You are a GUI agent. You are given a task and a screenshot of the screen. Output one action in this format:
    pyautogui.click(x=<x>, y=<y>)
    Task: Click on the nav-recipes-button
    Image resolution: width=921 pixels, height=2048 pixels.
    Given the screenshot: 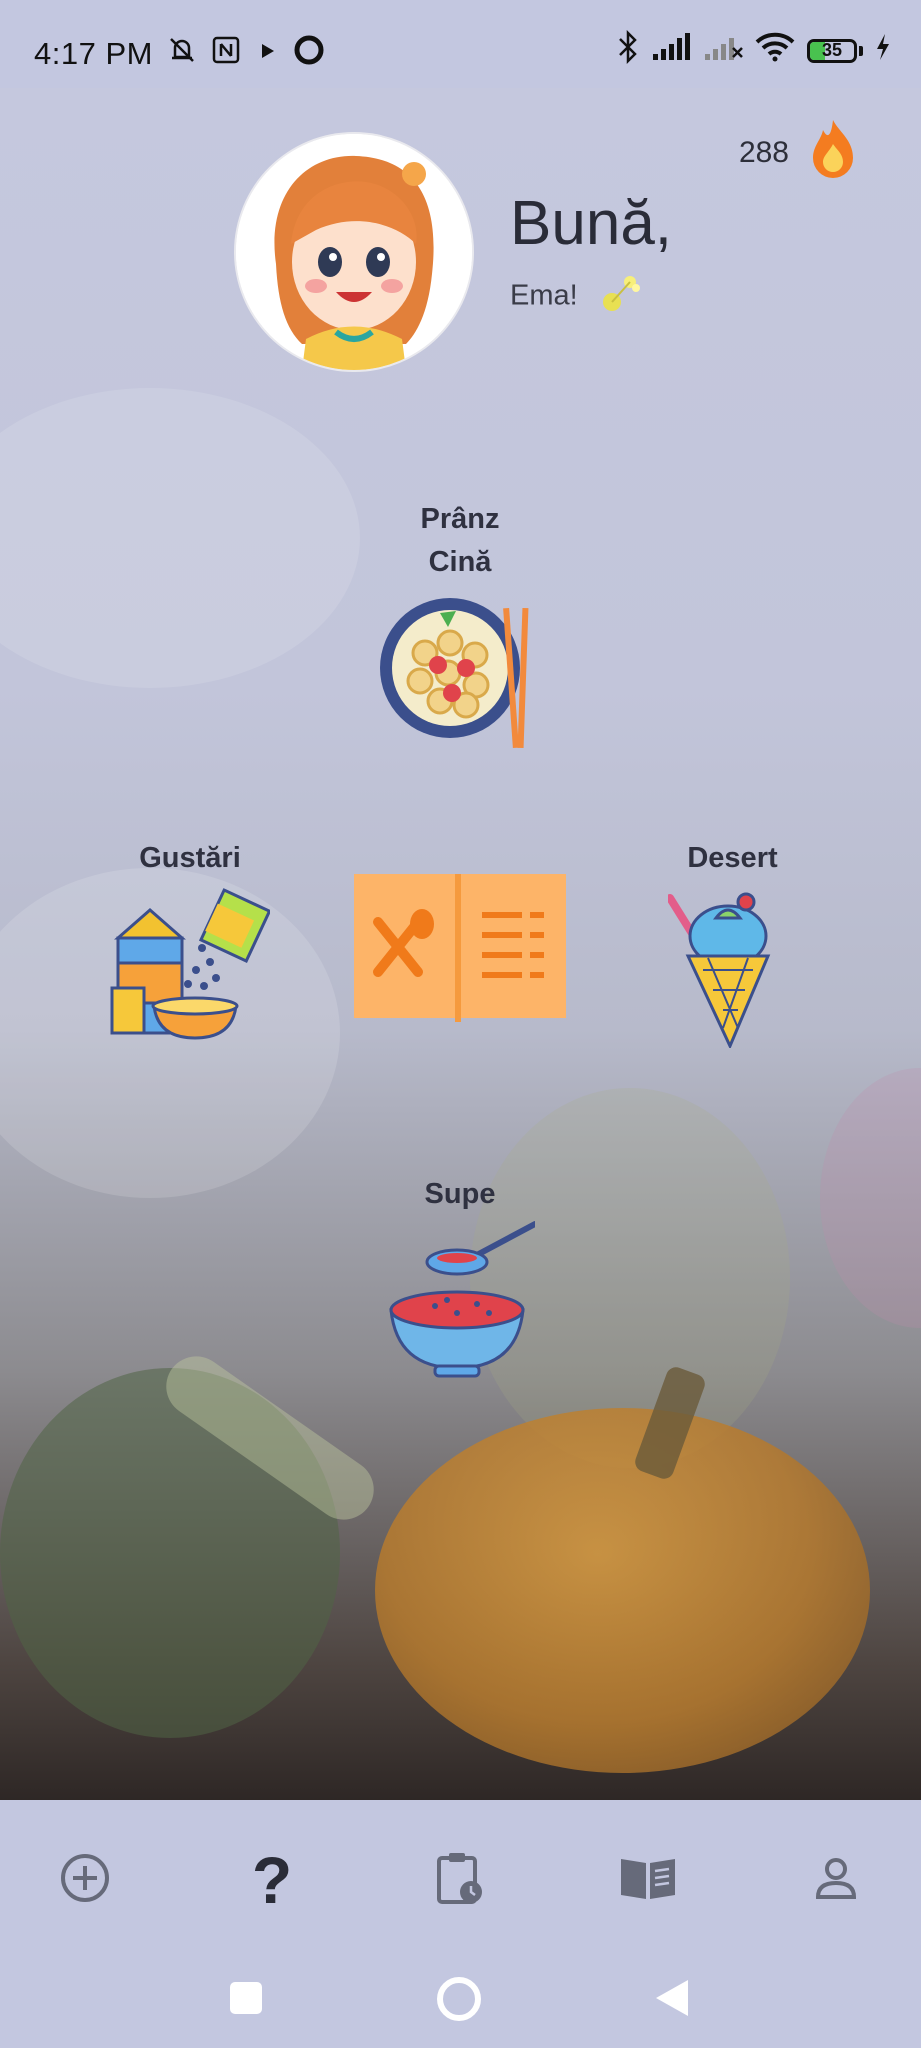 What is the action you would take?
    pyautogui.click(x=648, y=1880)
    